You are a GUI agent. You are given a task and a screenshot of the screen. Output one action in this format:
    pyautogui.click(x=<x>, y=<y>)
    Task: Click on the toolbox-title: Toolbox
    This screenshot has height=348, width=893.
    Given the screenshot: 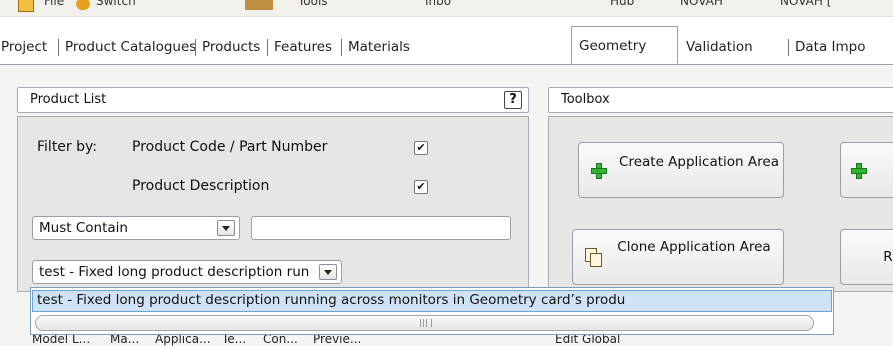 What is the action you would take?
    pyautogui.click(x=585, y=99)
    